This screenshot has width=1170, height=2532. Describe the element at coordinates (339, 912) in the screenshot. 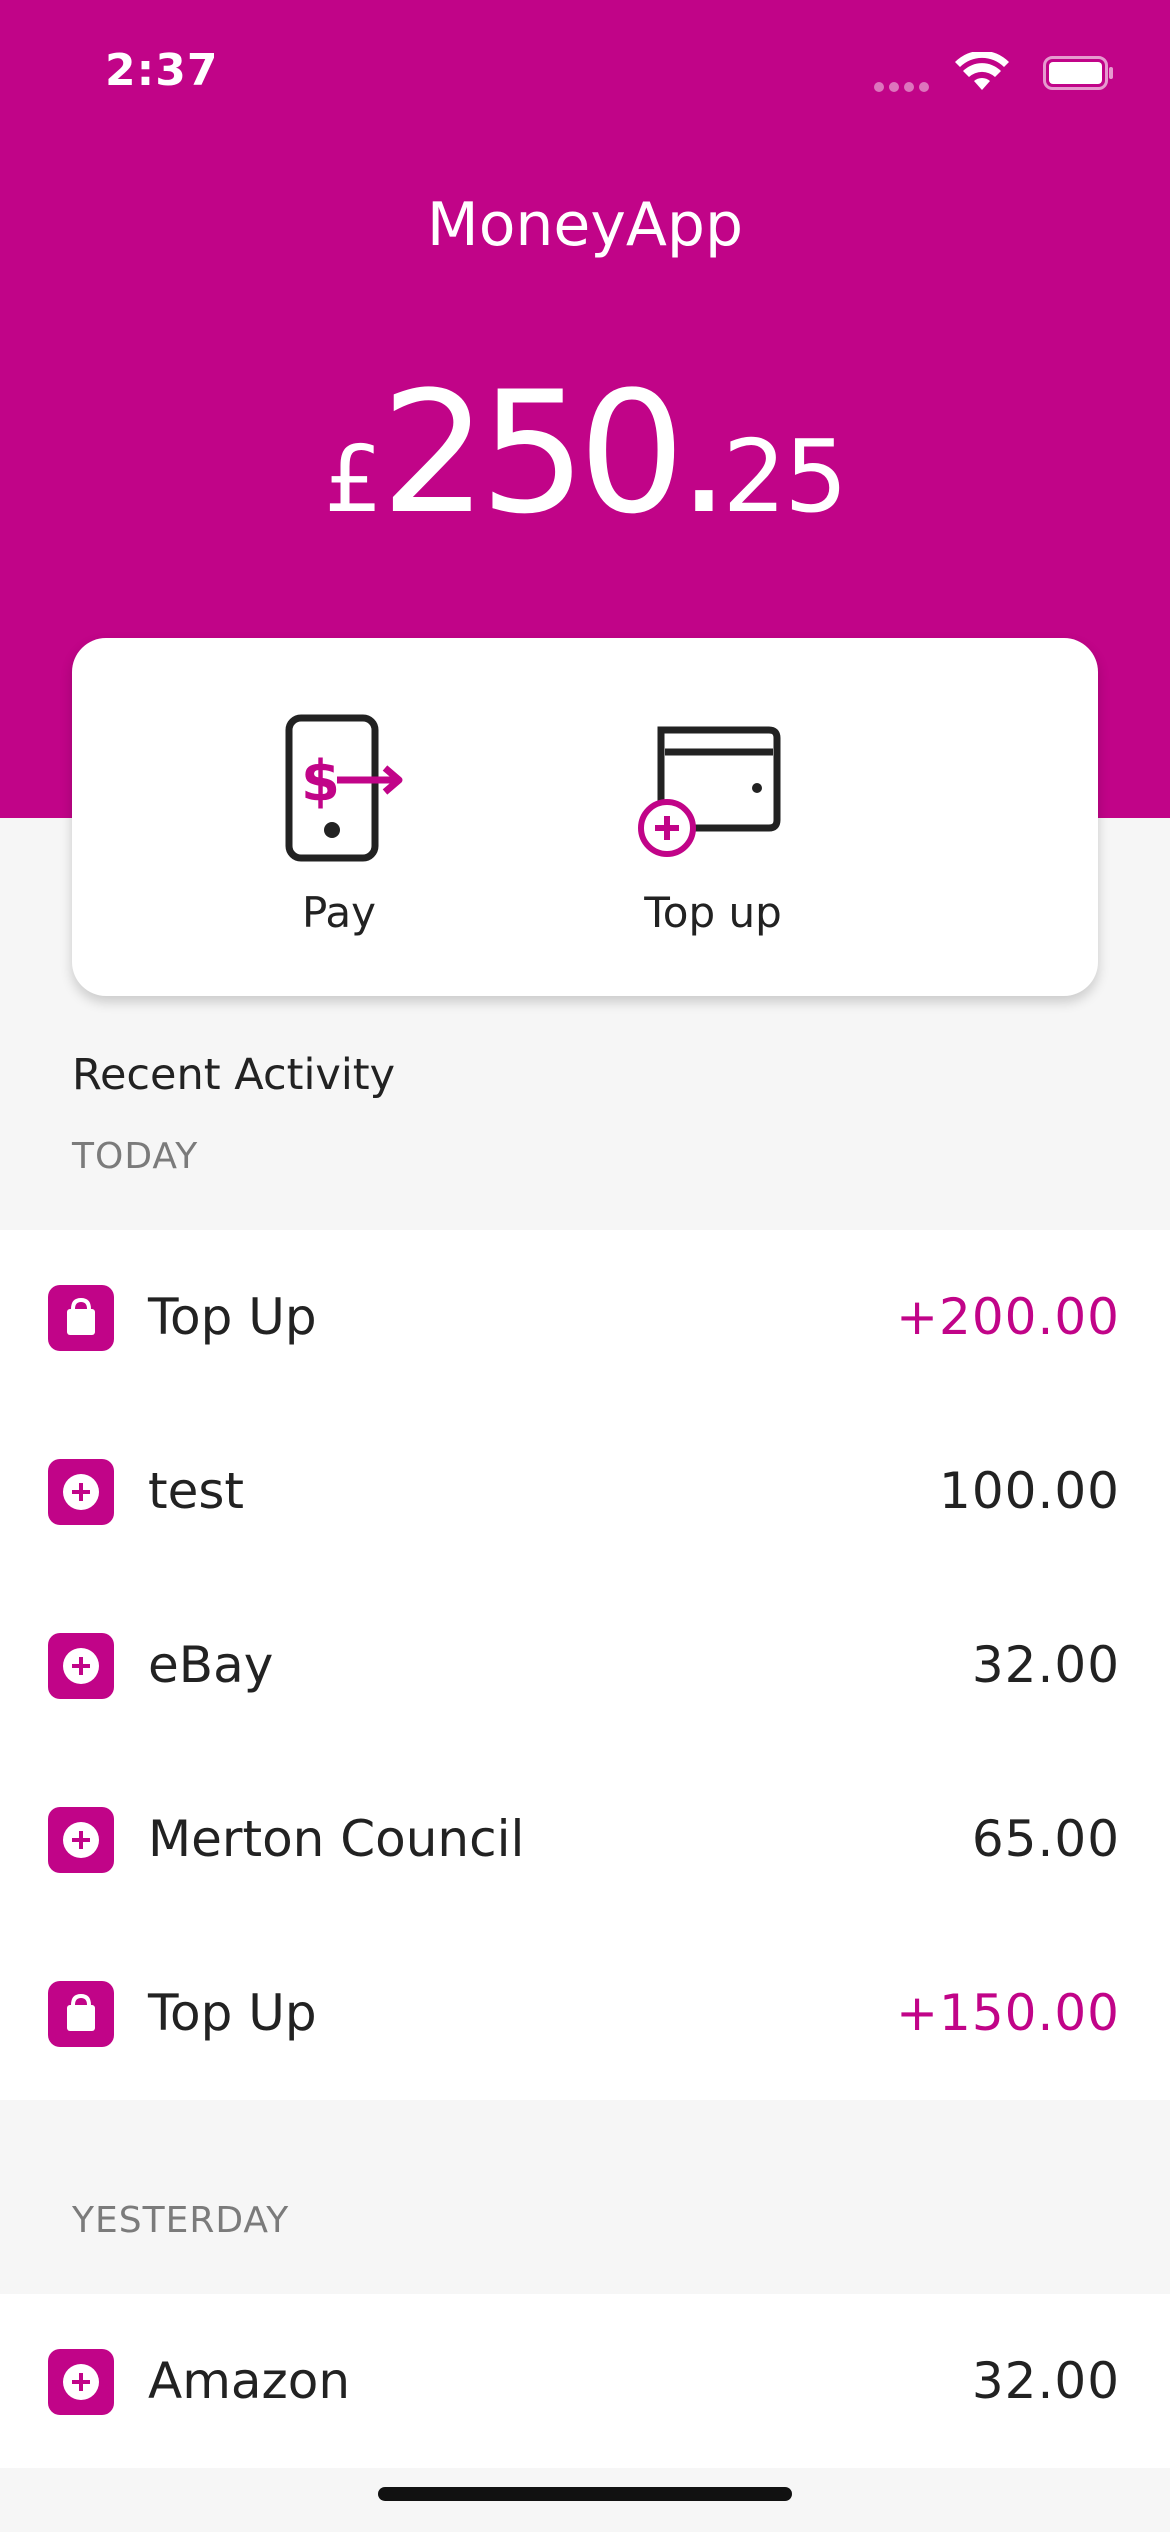

I see `pay-label: Pay` at that location.